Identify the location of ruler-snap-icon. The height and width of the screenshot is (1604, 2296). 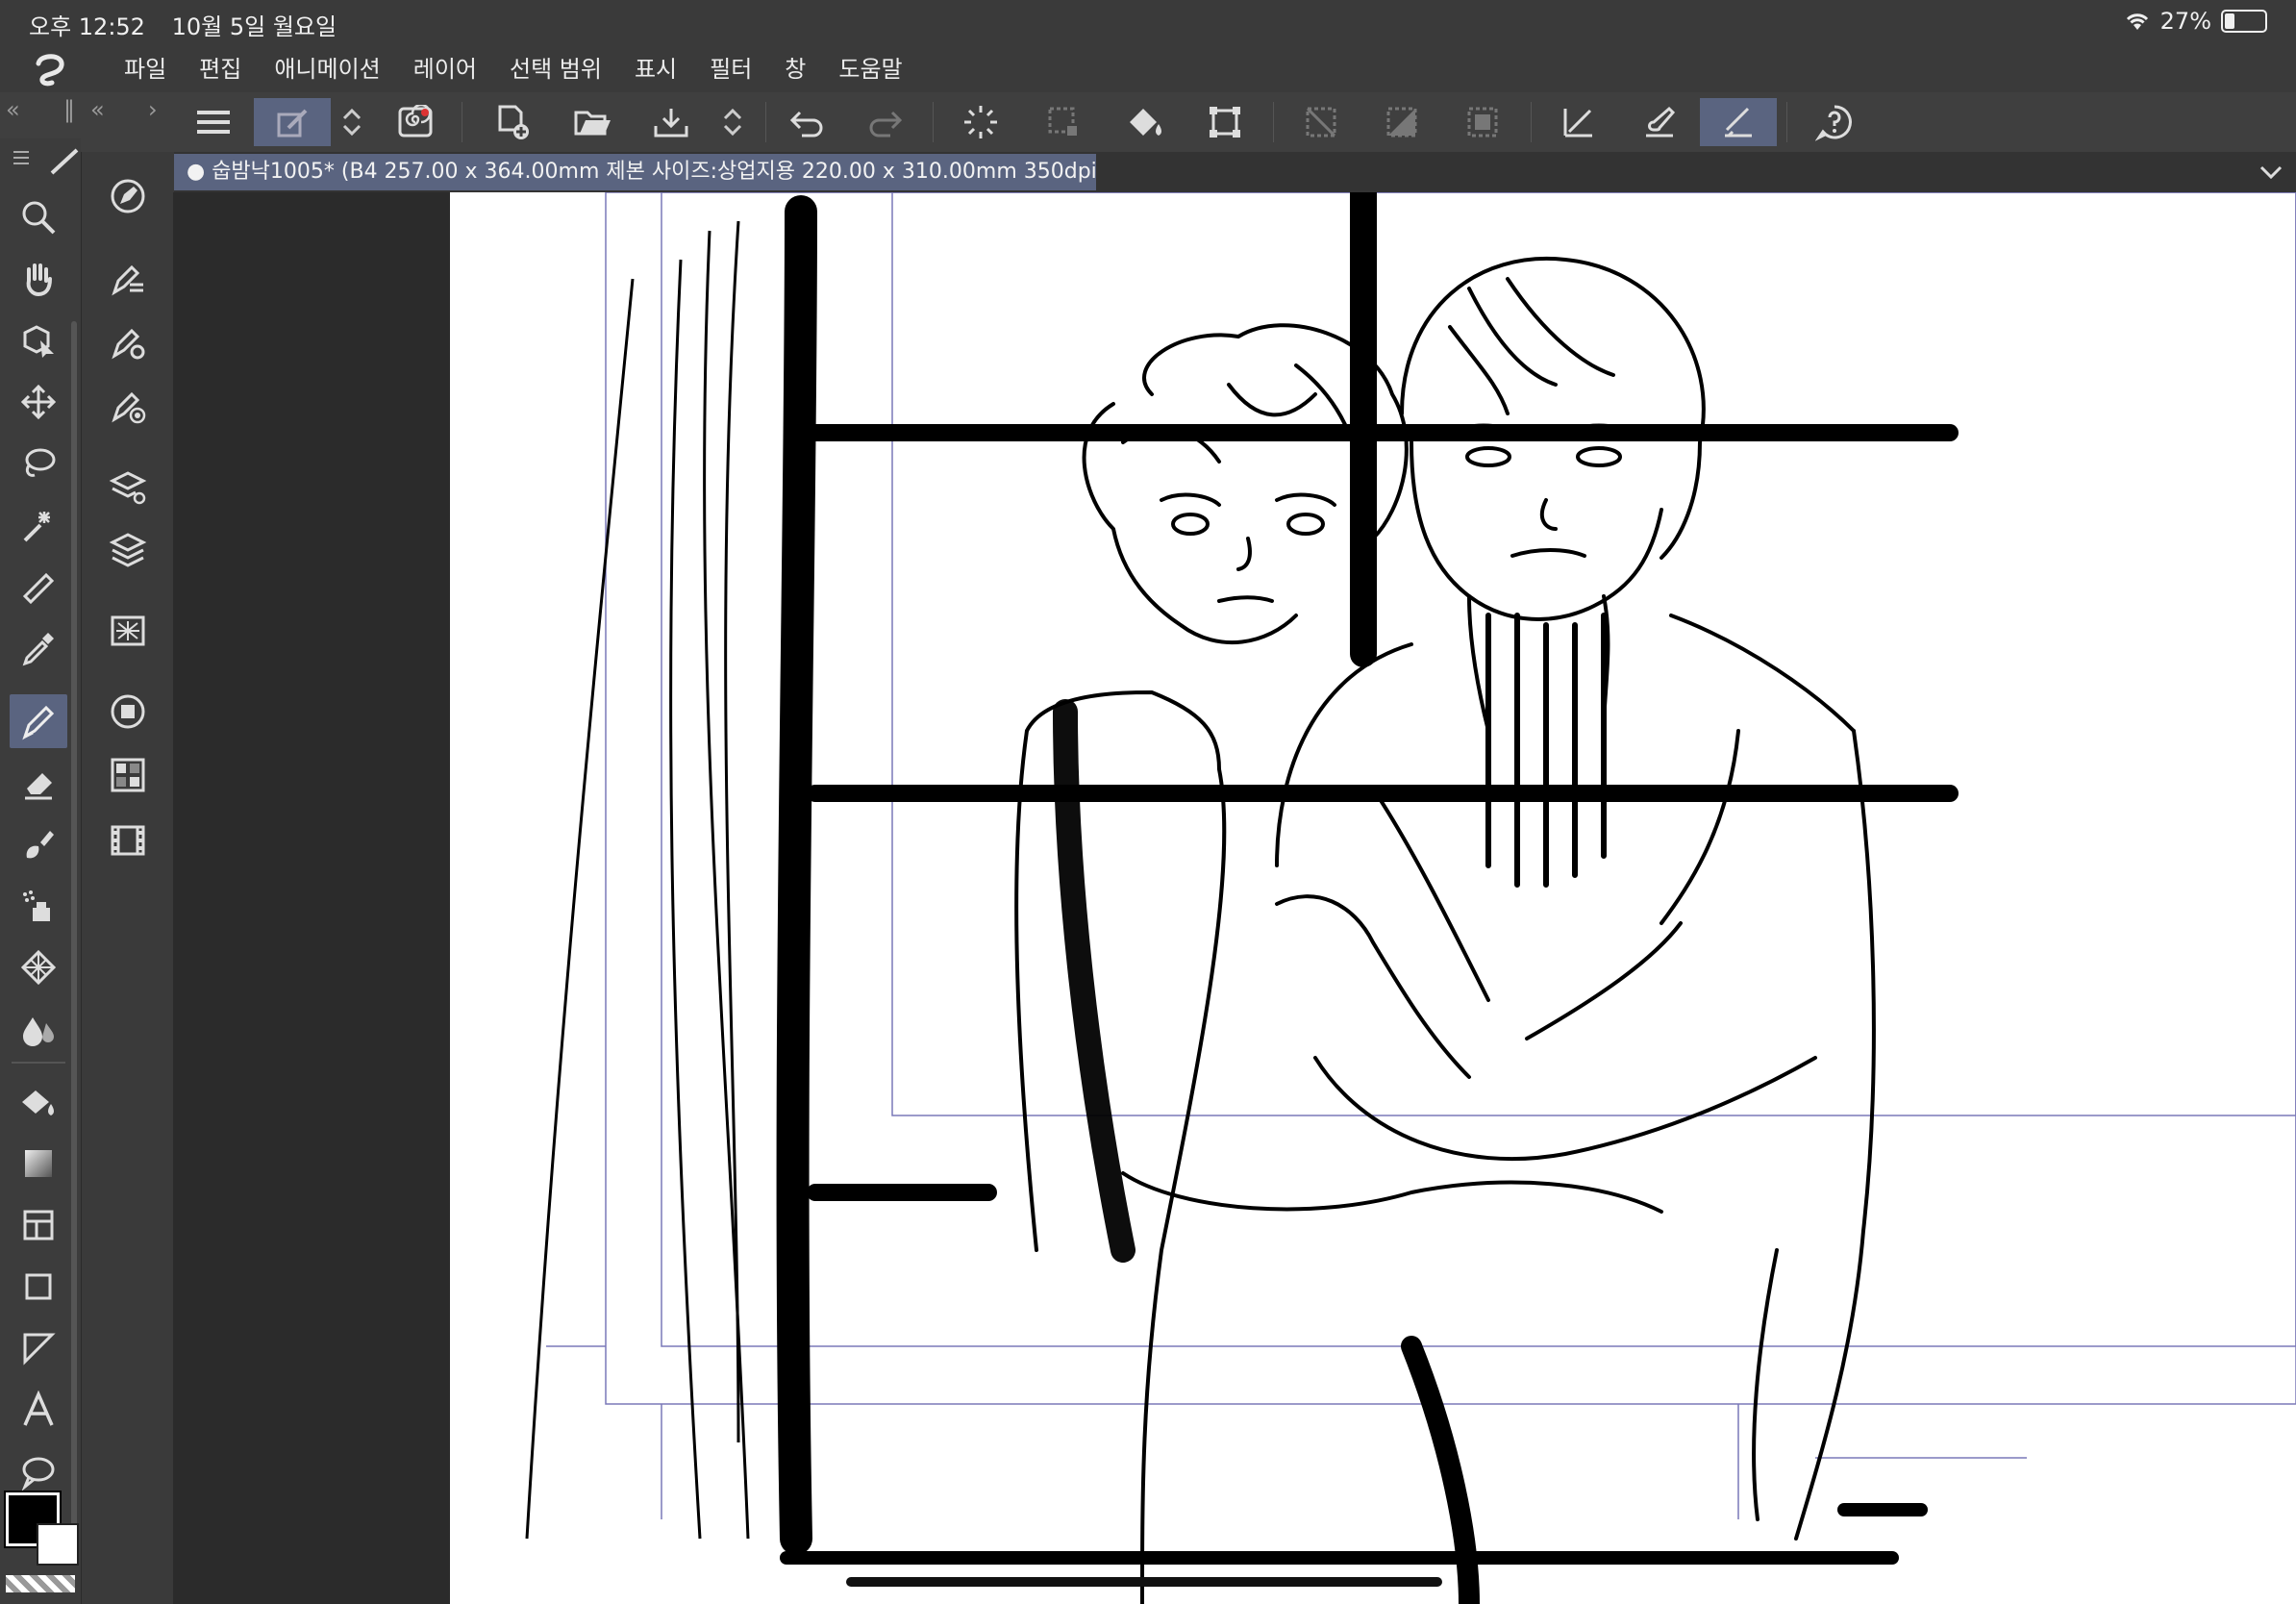
(1738, 122).